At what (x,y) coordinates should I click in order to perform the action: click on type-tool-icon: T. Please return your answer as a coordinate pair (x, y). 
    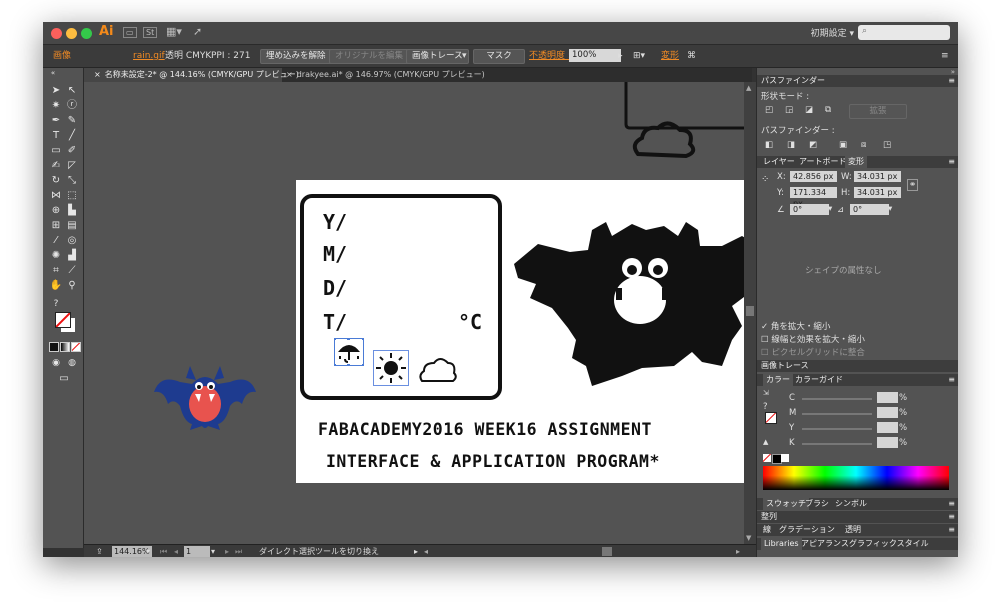
    Looking at the image, I should click on (56, 135).